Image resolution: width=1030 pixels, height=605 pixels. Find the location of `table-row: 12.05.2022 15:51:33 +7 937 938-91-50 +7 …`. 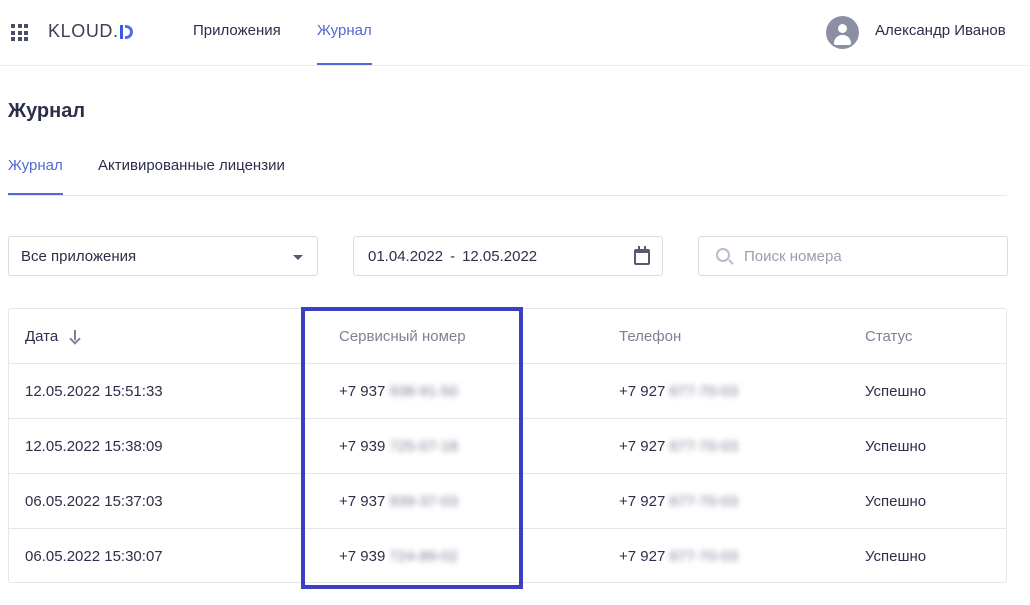

table-row: 12.05.2022 15:51:33 +7 937 938-91-50 +7 … is located at coordinates (507, 391).